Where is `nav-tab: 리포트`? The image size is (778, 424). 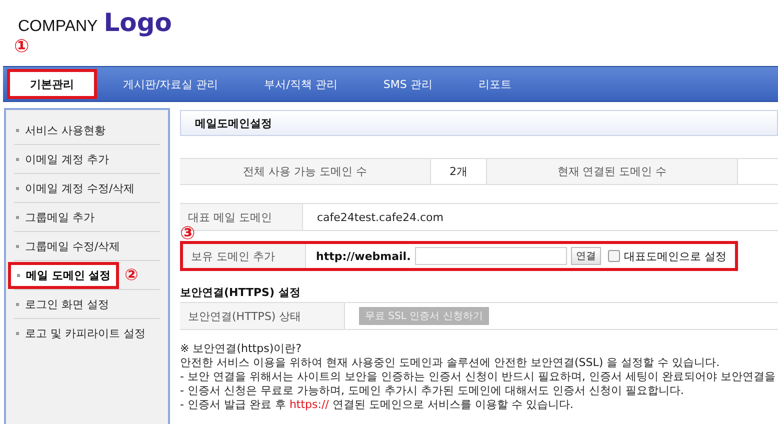 nav-tab: 리포트 is located at coordinates (495, 84).